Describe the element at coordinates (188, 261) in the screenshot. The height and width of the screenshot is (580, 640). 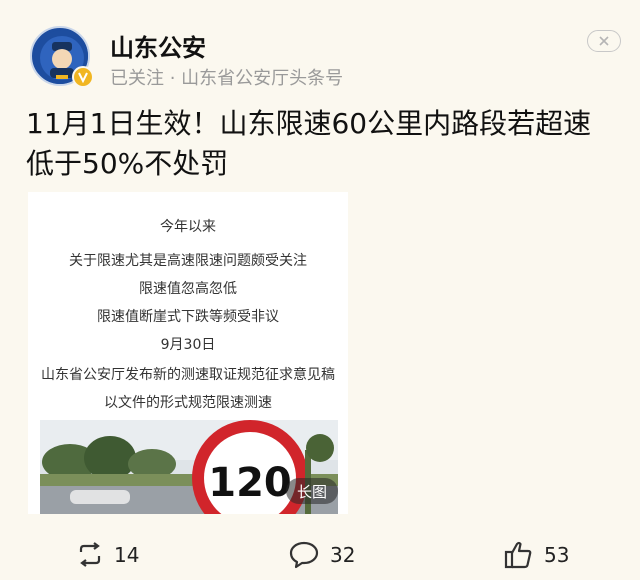
I see `image-text-line: 关于限速尤其是高速限速问题颇受关注` at that location.